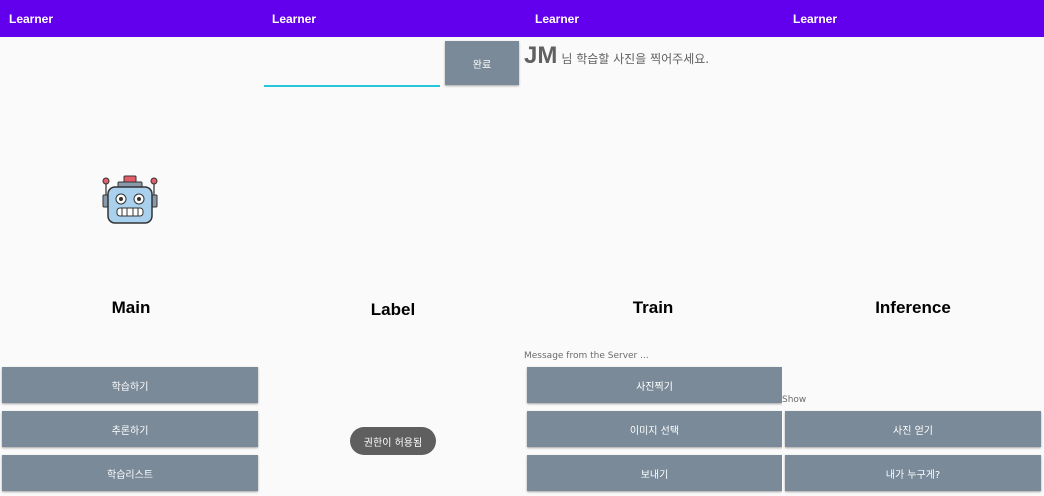  Describe the element at coordinates (794, 400) in the screenshot. I see `show-label: Show` at that location.